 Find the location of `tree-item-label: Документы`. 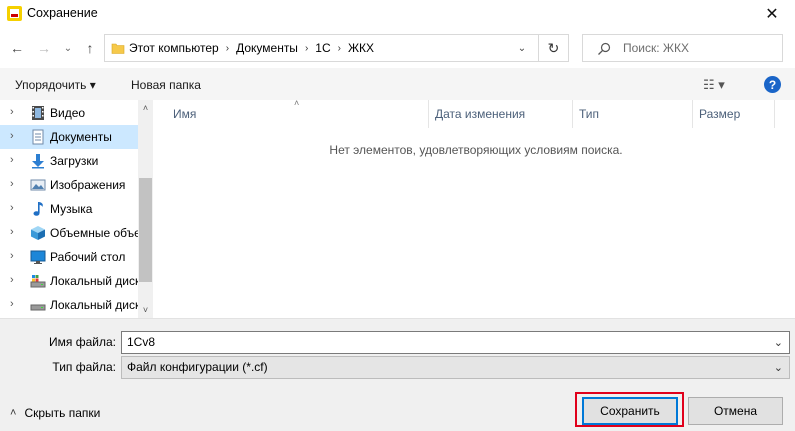

tree-item-label: Документы is located at coordinates (81, 137).